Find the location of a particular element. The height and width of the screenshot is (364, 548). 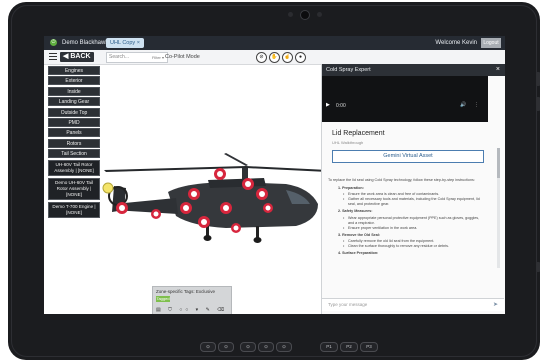

pointer-icon: ☝ is located at coordinates (287, 57).